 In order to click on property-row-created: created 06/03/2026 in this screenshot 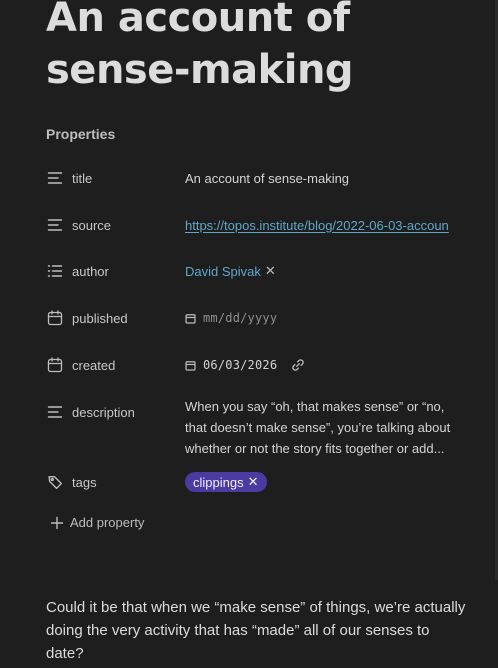, I will do `click(256, 365)`.